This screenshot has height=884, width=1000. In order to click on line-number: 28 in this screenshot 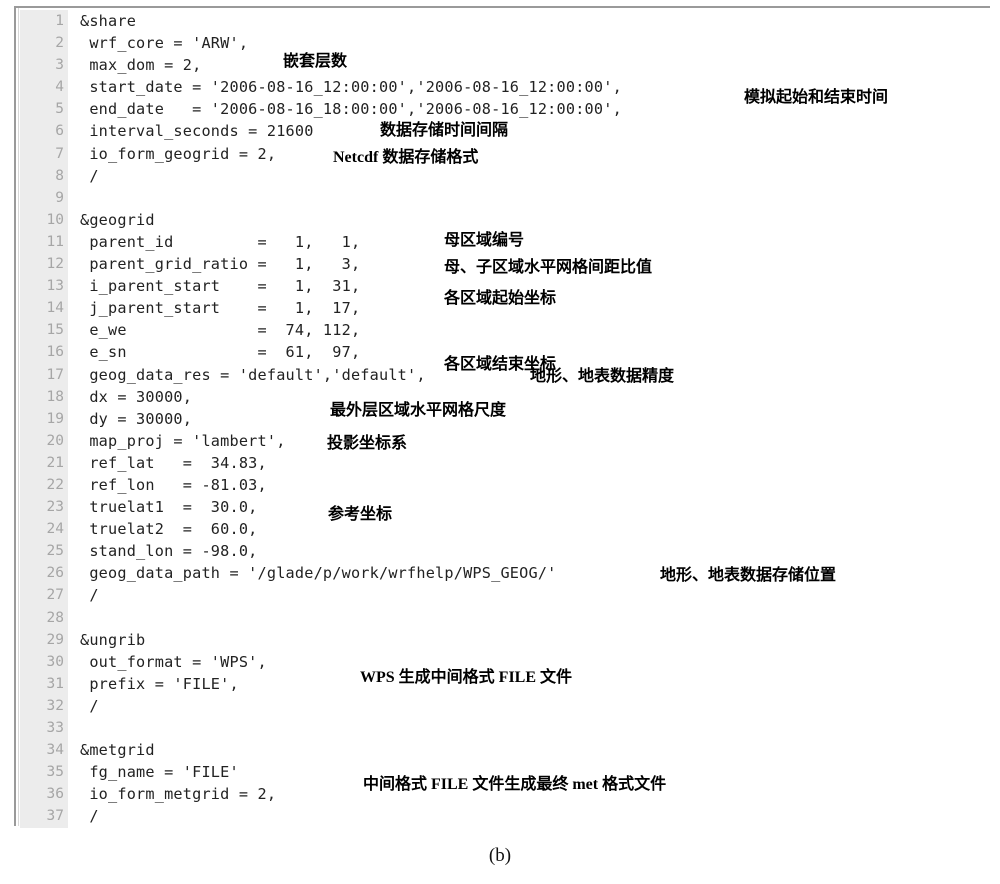, I will do `click(55, 617)`.